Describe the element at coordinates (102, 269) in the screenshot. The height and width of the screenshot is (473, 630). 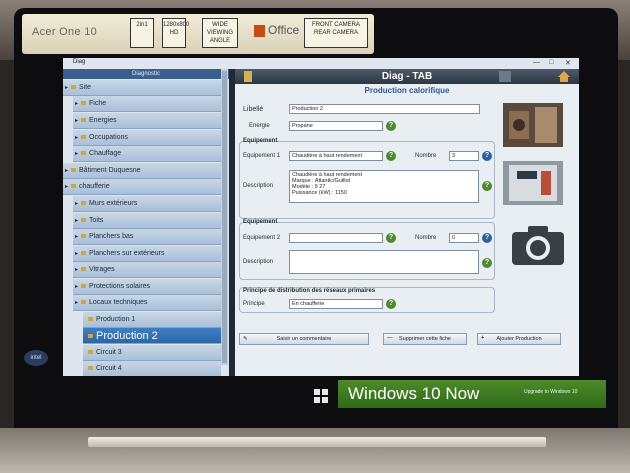
I see `tree-item-label: Vitrages` at that location.